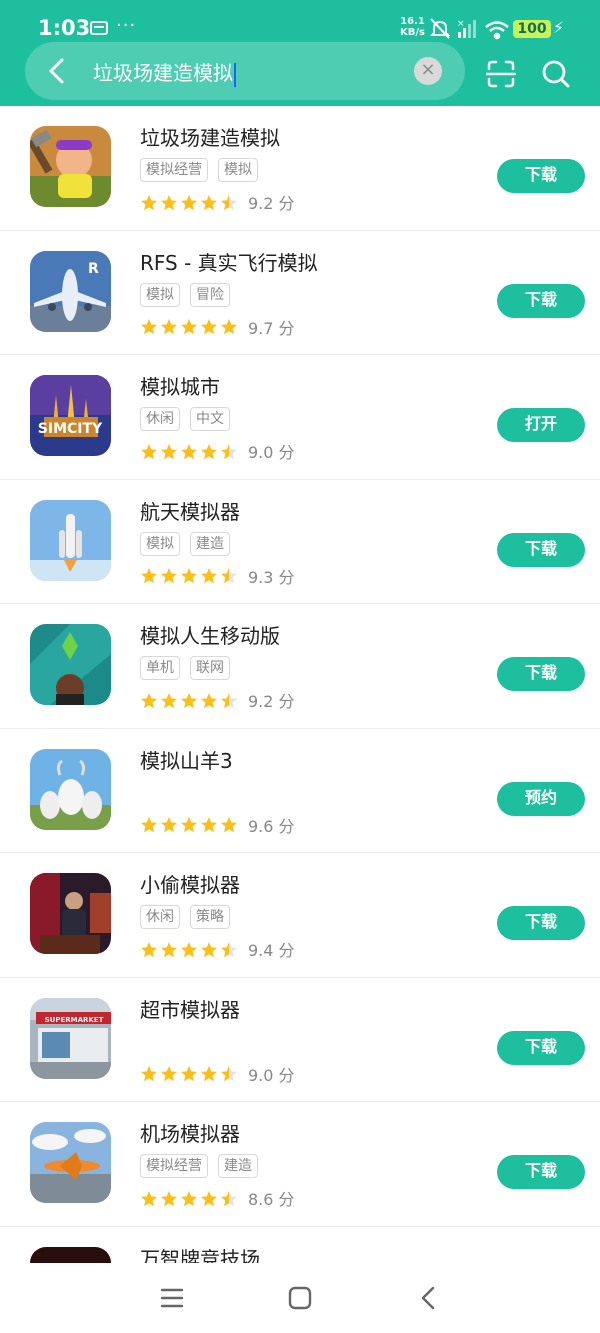  Describe the element at coordinates (428, 71) in the screenshot. I see `clear-search-icon: ×` at that location.